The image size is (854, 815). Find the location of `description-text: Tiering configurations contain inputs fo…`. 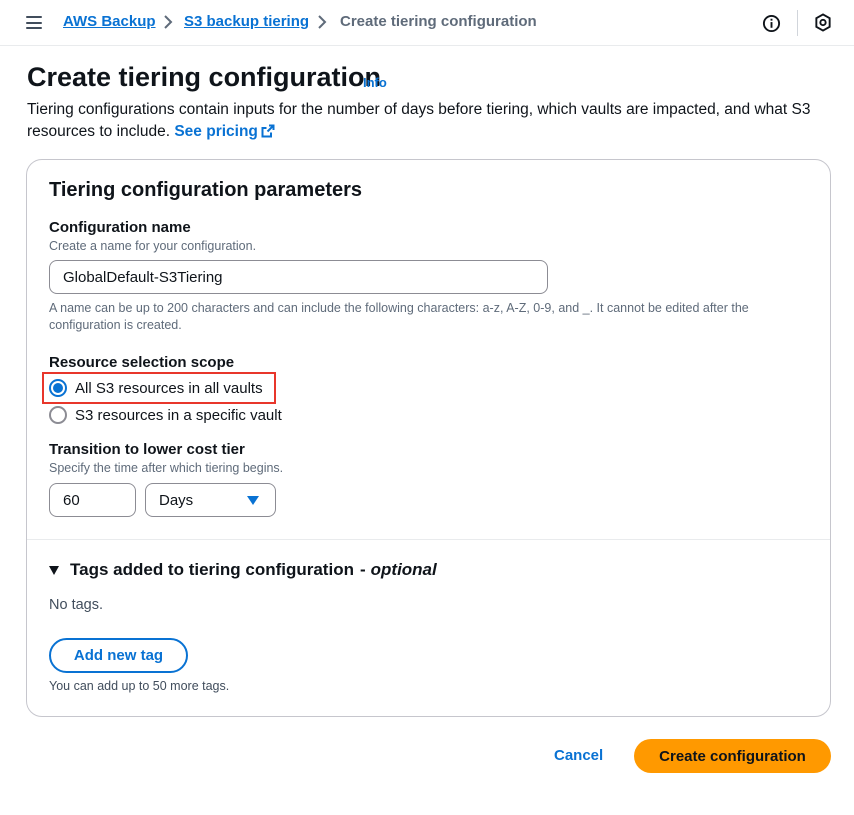

description-text: Tiering configurations contain inputs fo… is located at coordinates (419, 120).